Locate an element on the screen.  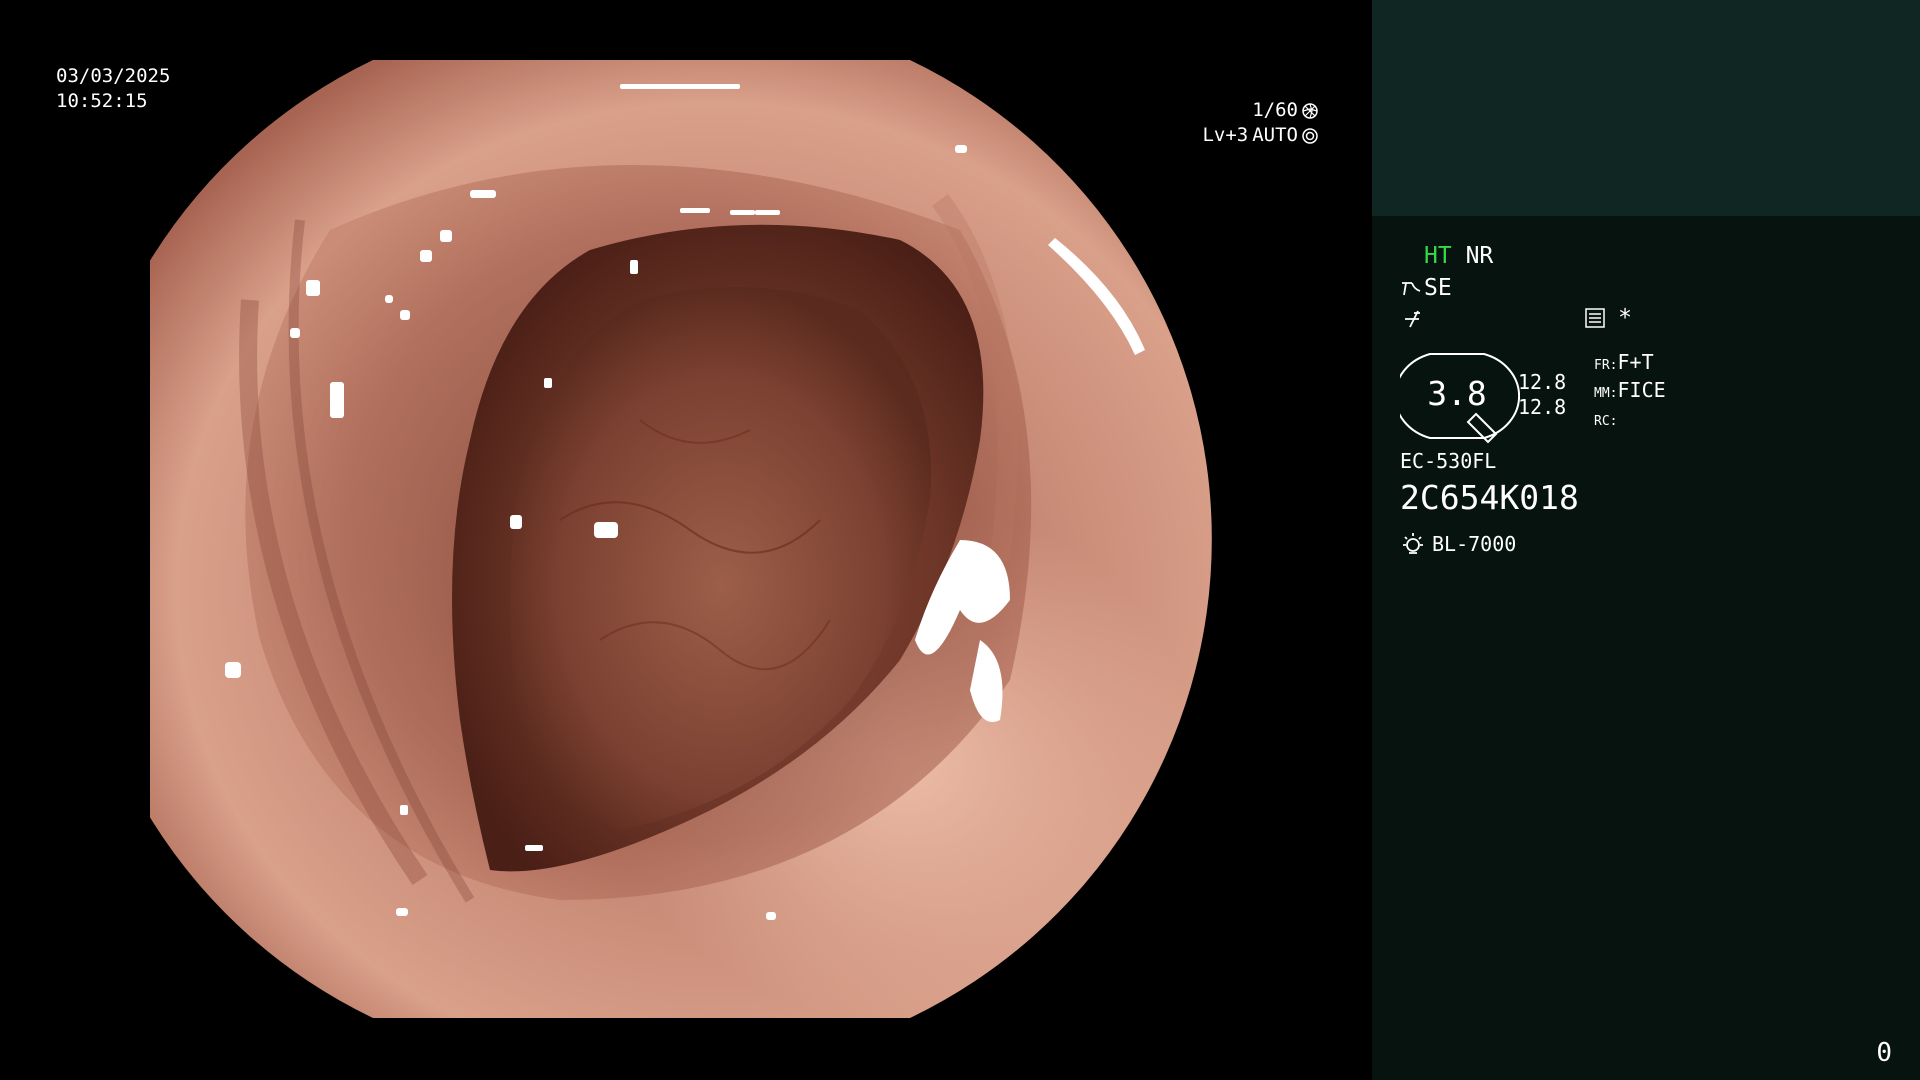
light-source-row: BL-7000 is located at coordinates (1458, 544).